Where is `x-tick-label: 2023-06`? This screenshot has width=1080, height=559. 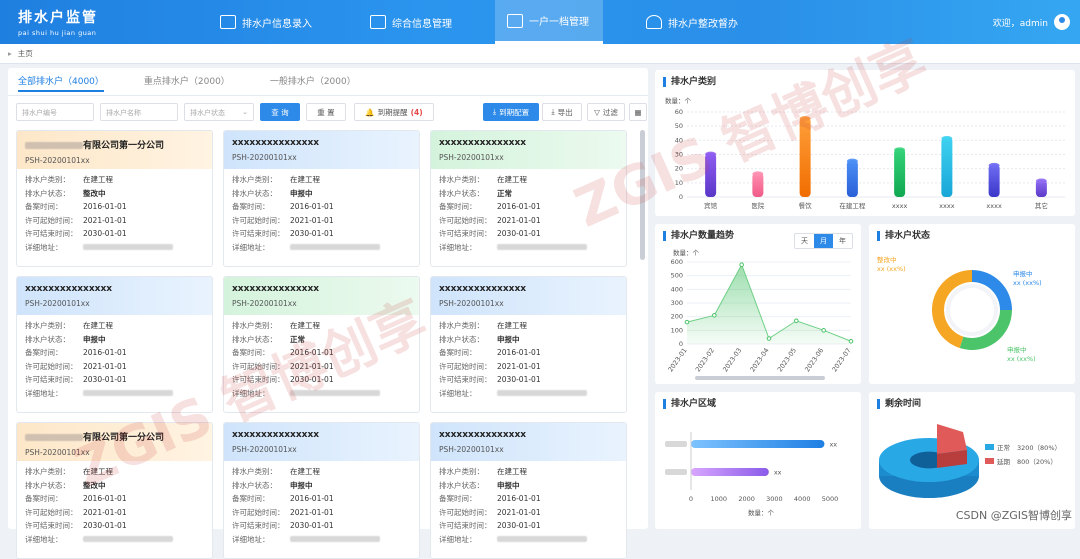 x-tick-label: 2023-06 is located at coordinates (814, 360).